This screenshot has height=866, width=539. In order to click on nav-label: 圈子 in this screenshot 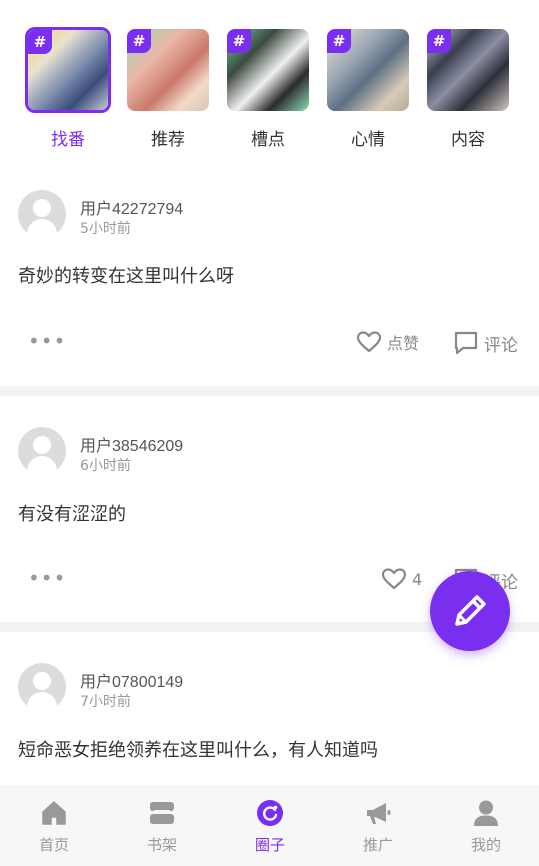, I will do `click(269, 845)`.